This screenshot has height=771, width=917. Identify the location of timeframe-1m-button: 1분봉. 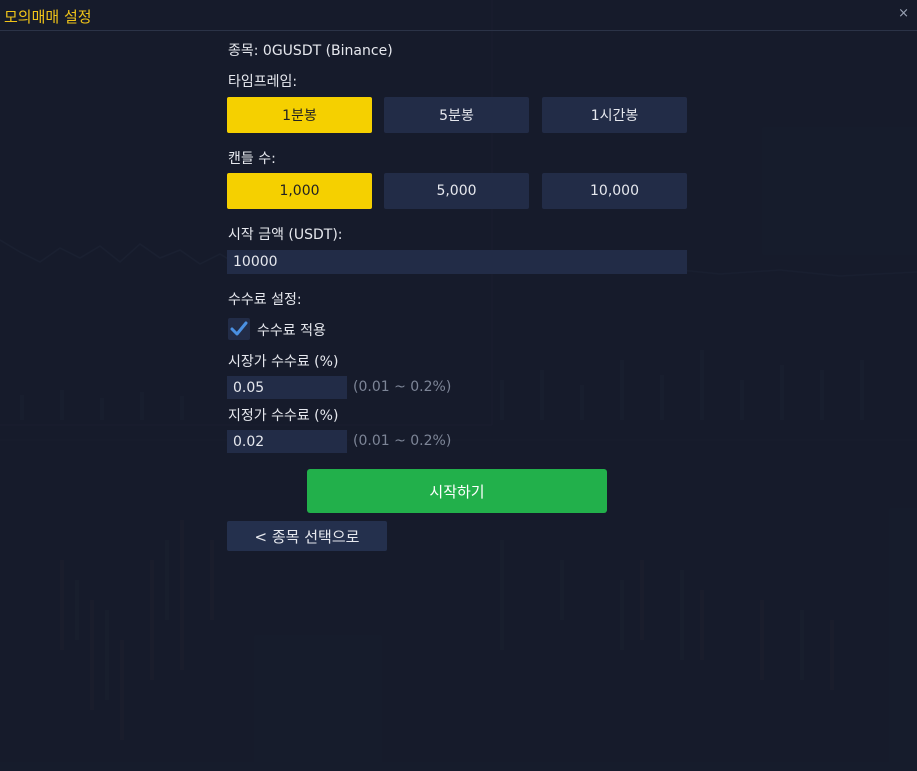
(299, 115).